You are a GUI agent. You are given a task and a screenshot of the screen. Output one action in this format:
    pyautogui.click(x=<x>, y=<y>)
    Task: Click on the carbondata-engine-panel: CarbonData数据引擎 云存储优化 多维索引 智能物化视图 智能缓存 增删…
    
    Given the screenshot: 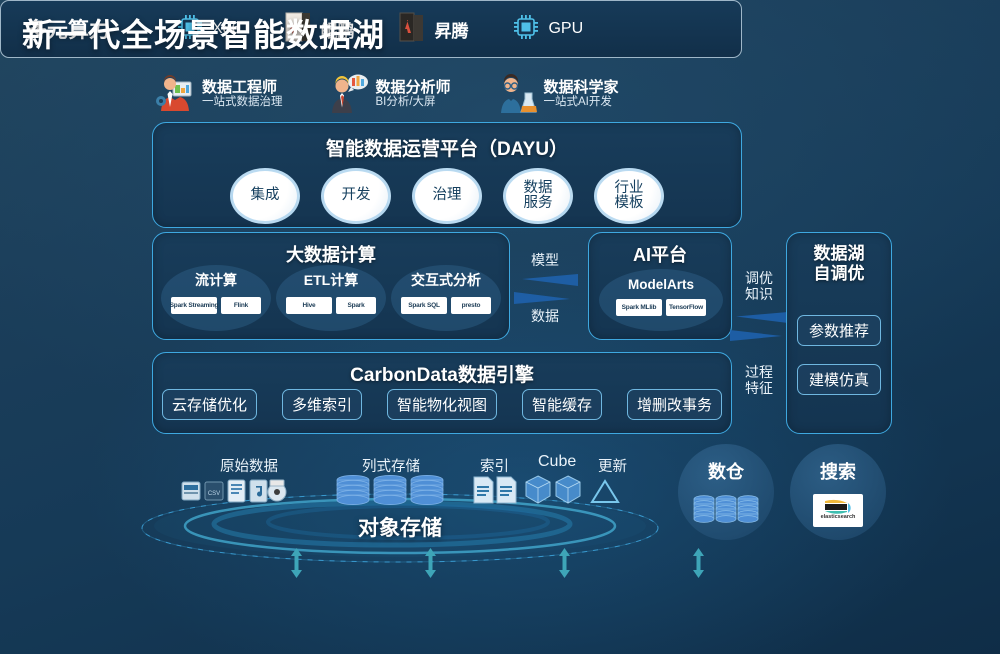 What is the action you would take?
    pyautogui.click(x=442, y=393)
    